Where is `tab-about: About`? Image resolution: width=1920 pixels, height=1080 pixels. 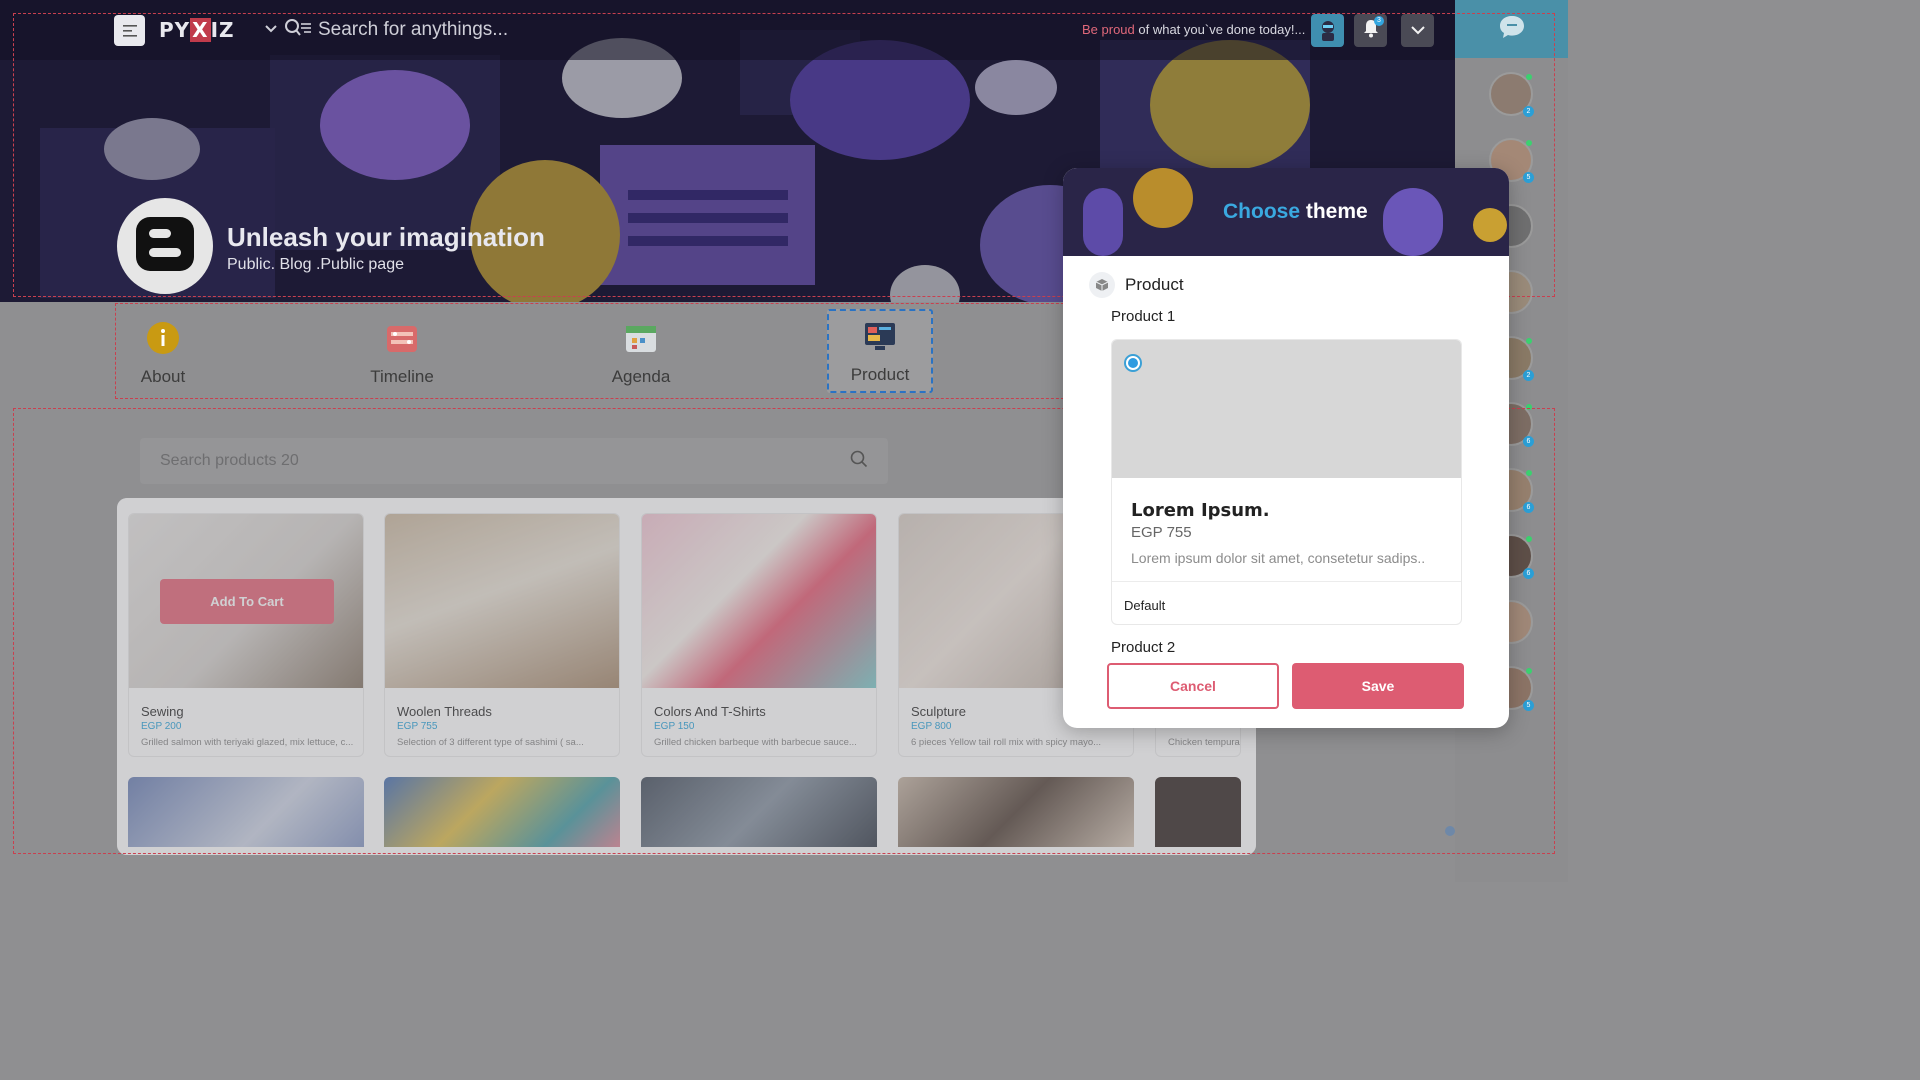
tab-about: About is located at coordinates (163, 351).